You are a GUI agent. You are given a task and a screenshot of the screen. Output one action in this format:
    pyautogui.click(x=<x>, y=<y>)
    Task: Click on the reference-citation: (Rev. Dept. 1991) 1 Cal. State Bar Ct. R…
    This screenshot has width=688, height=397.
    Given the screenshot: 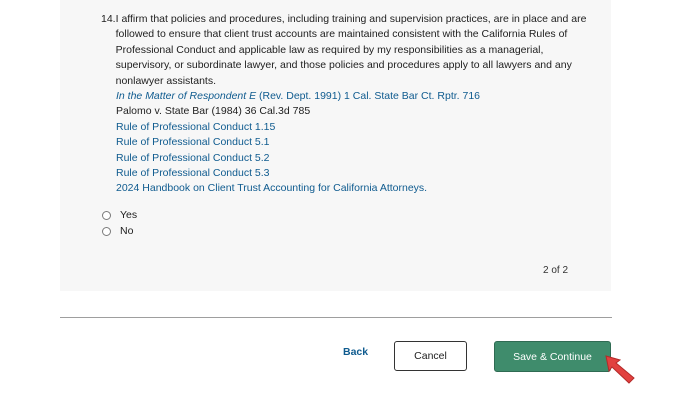 What is the action you would take?
    pyautogui.click(x=368, y=96)
    